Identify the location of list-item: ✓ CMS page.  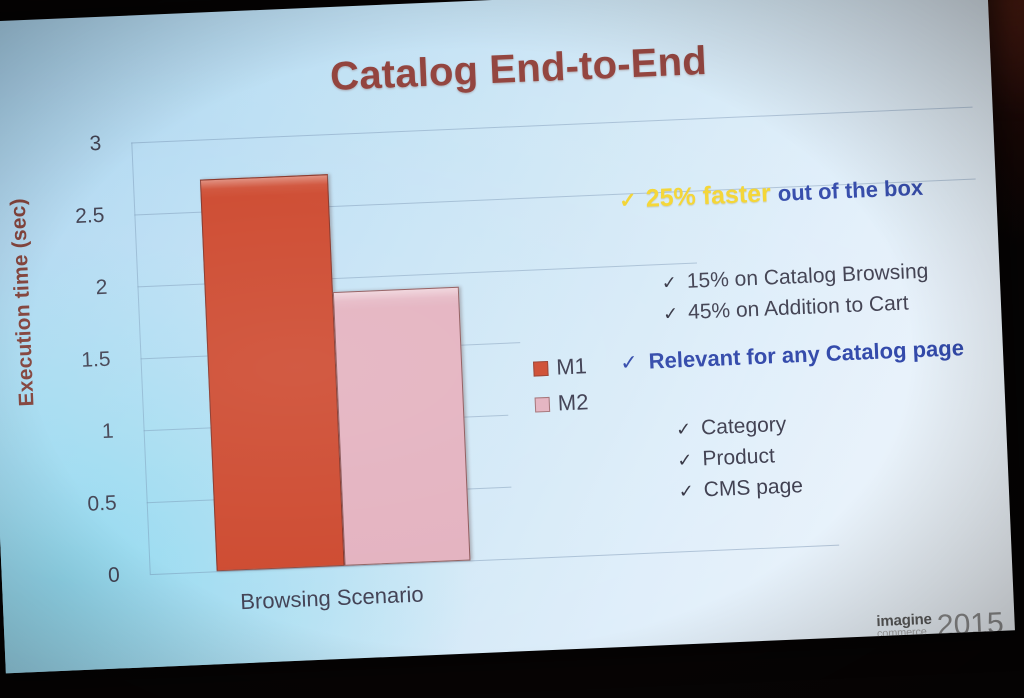
(740, 488).